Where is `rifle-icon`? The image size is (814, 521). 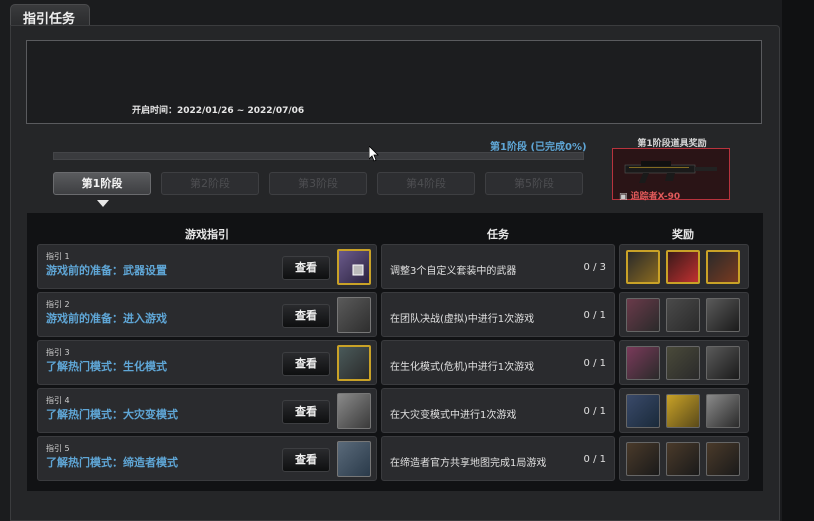 rifle-icon is located at coordinates (671, 171).